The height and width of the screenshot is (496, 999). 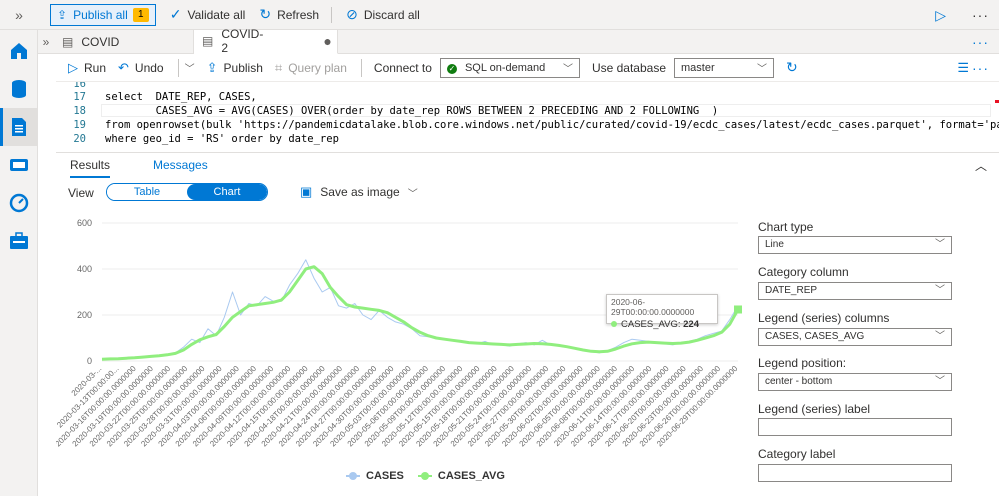 I want to click on chart-type-label: Chart type, so click(x=786, y=227).